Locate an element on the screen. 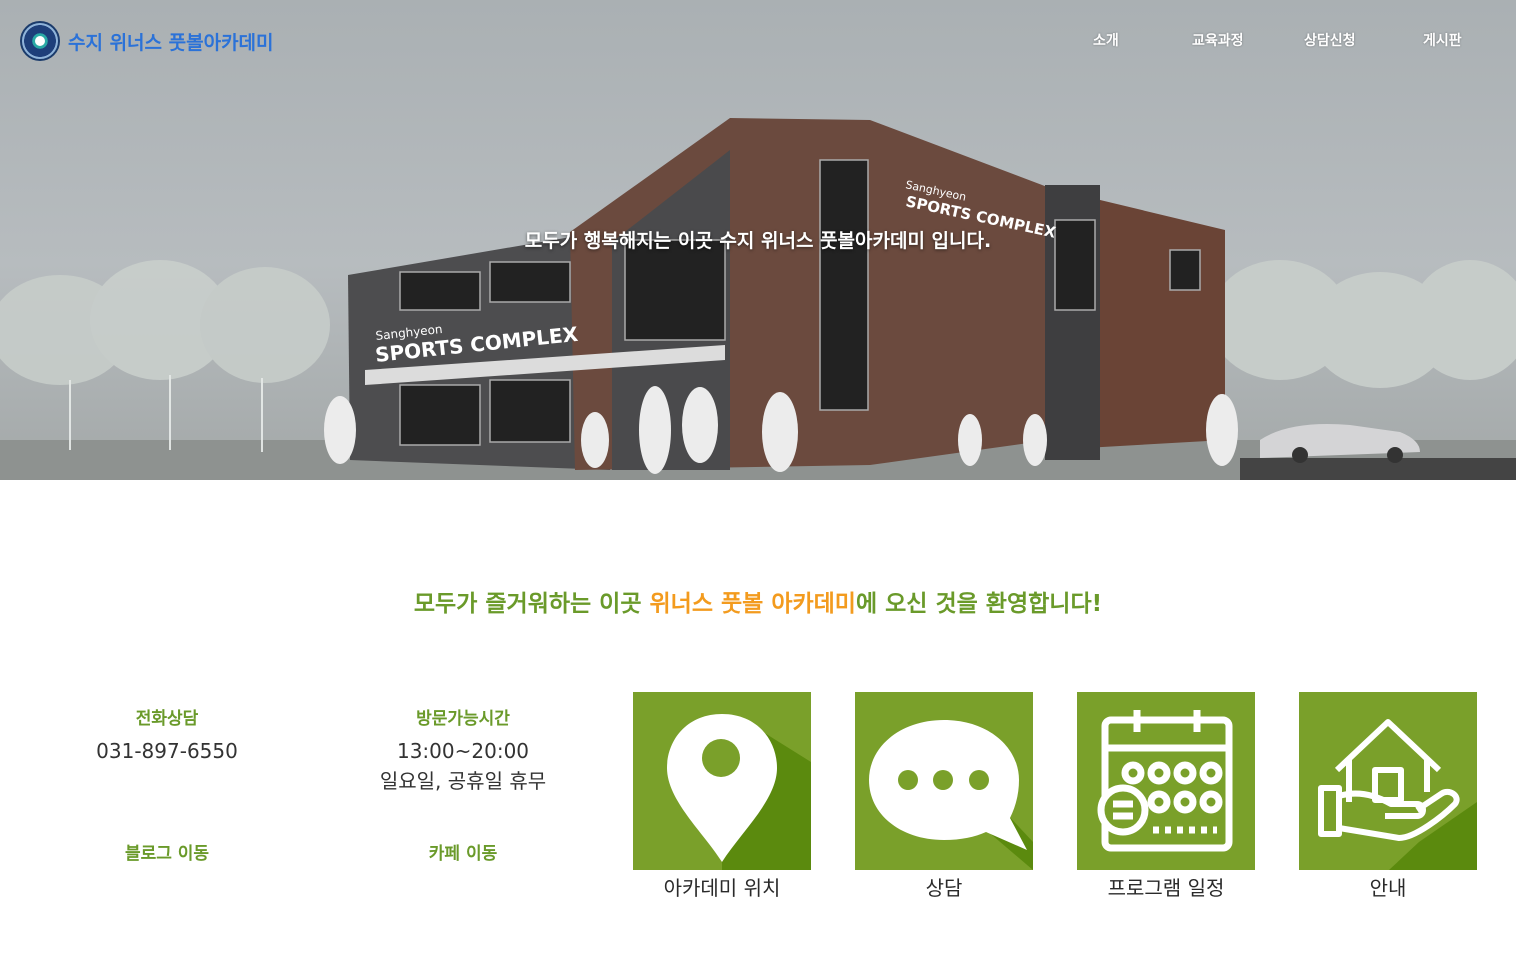 The width and height of the screenshot is (1516, 956). tile-caption-location: 아카데미 위치 is located at coordinates (722, 886).